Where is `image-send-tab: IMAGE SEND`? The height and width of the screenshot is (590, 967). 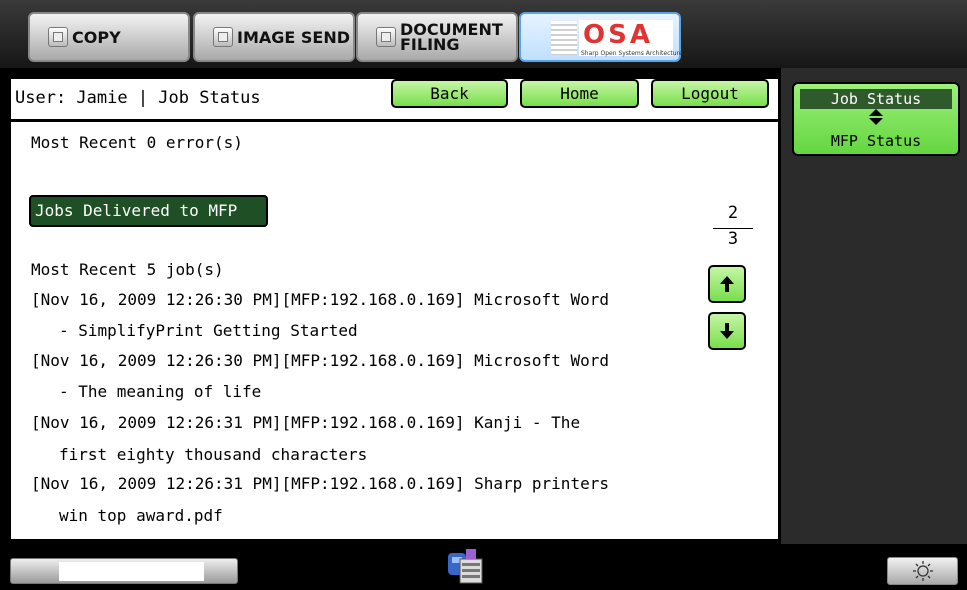
image-send-tab: IMAGE SEND is located at coordinates (274, 37).